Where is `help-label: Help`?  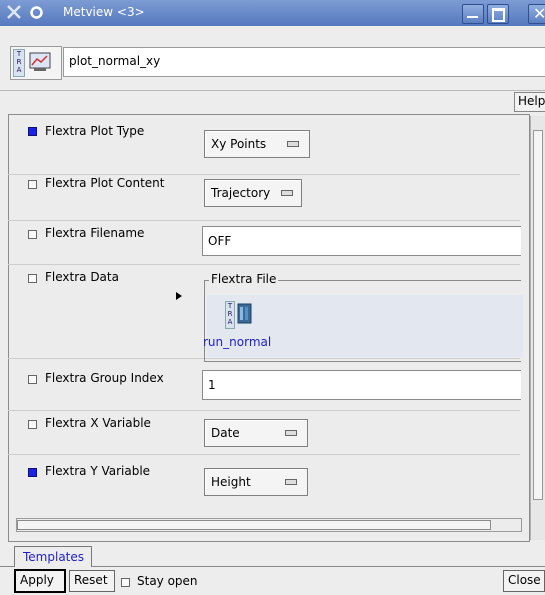
help-label: Help is located at coordinates (531, 101).